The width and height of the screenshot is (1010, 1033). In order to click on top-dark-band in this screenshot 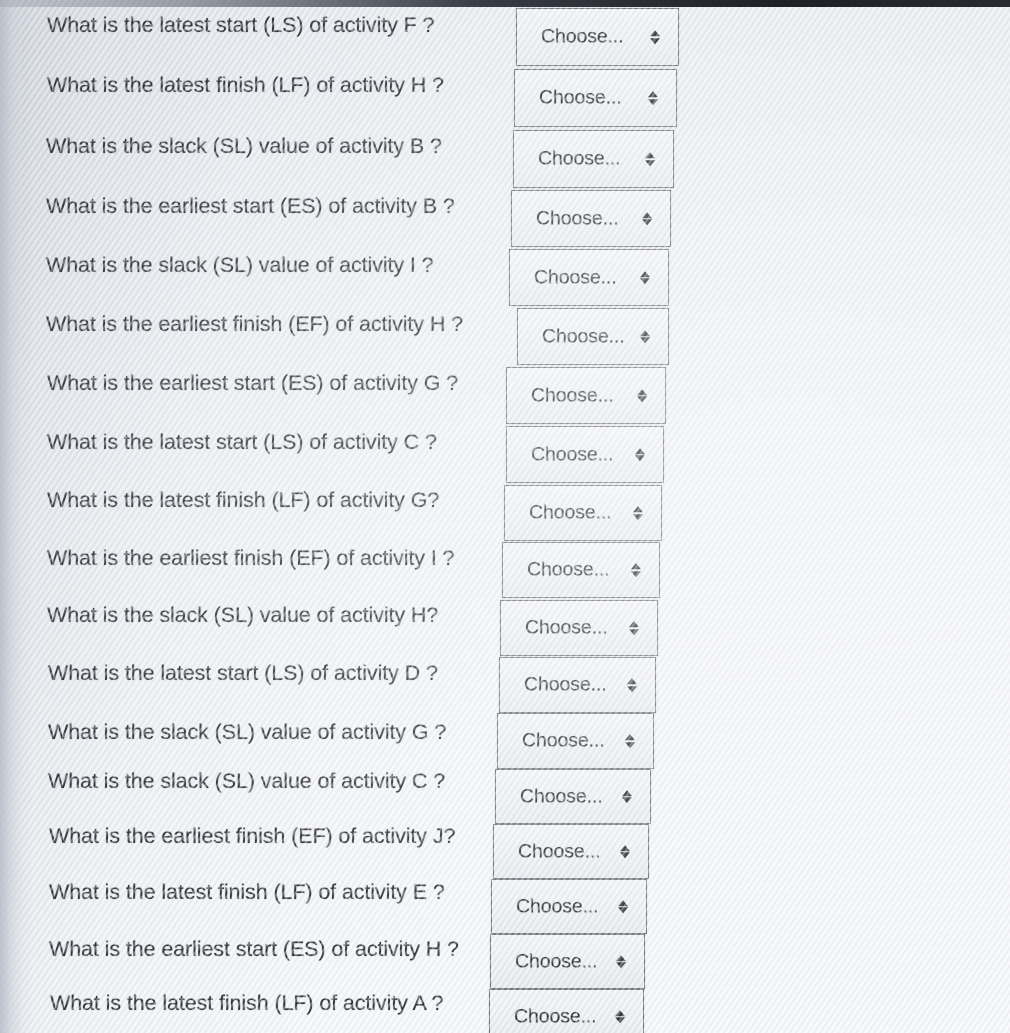, I will do `click(505, 3)`.